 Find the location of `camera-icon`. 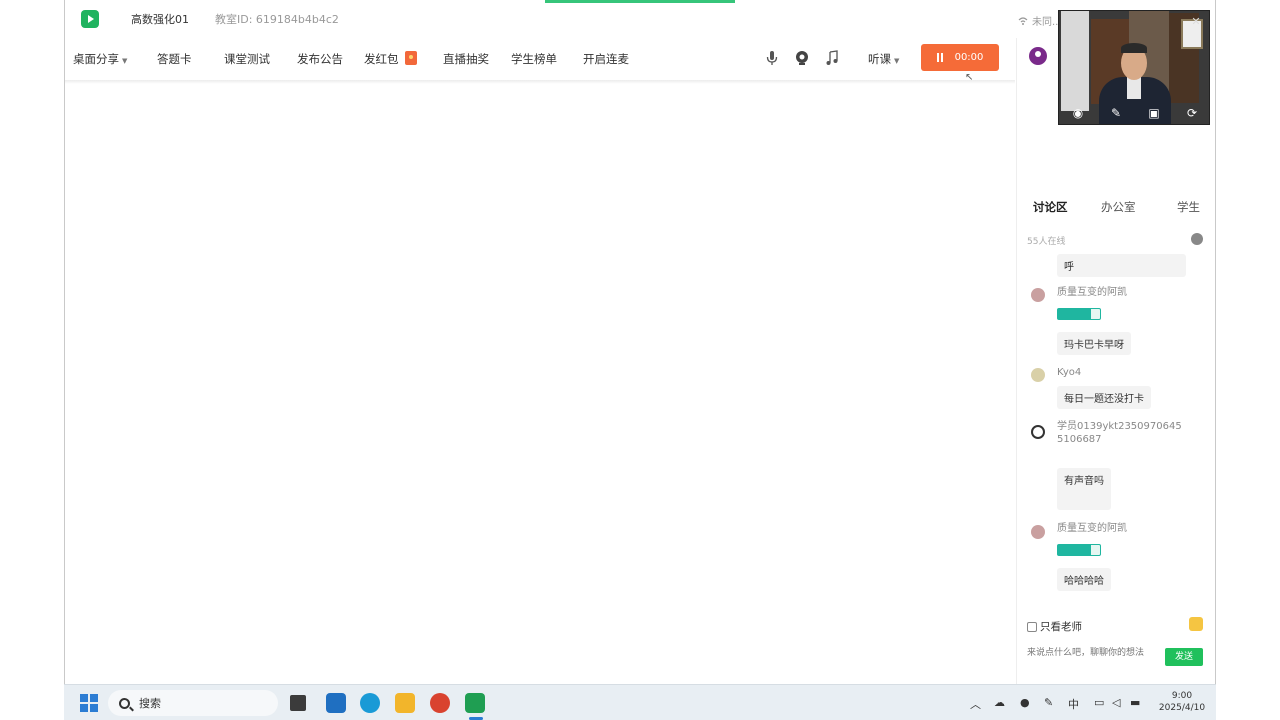

camera-icon is located at coordinates (802, 58).